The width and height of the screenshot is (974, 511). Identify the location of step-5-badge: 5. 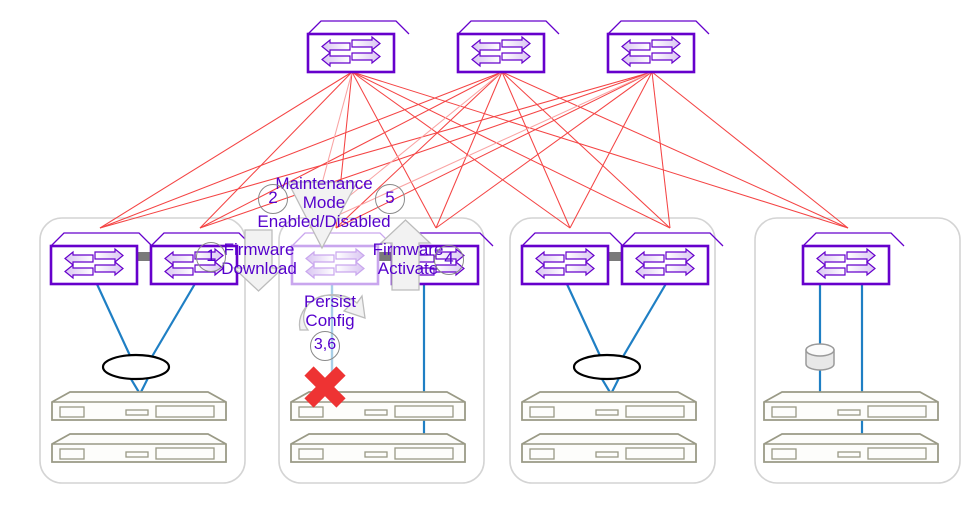
(390, 199).